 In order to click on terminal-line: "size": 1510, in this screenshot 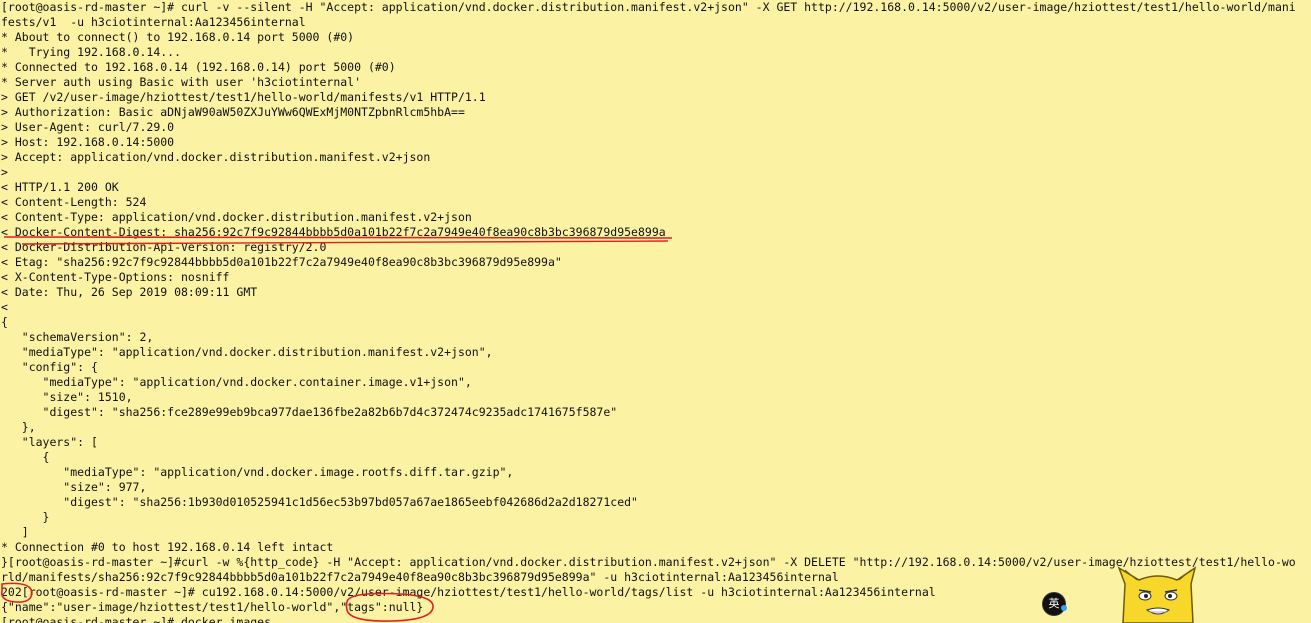, I will do `click(67, 397)`.